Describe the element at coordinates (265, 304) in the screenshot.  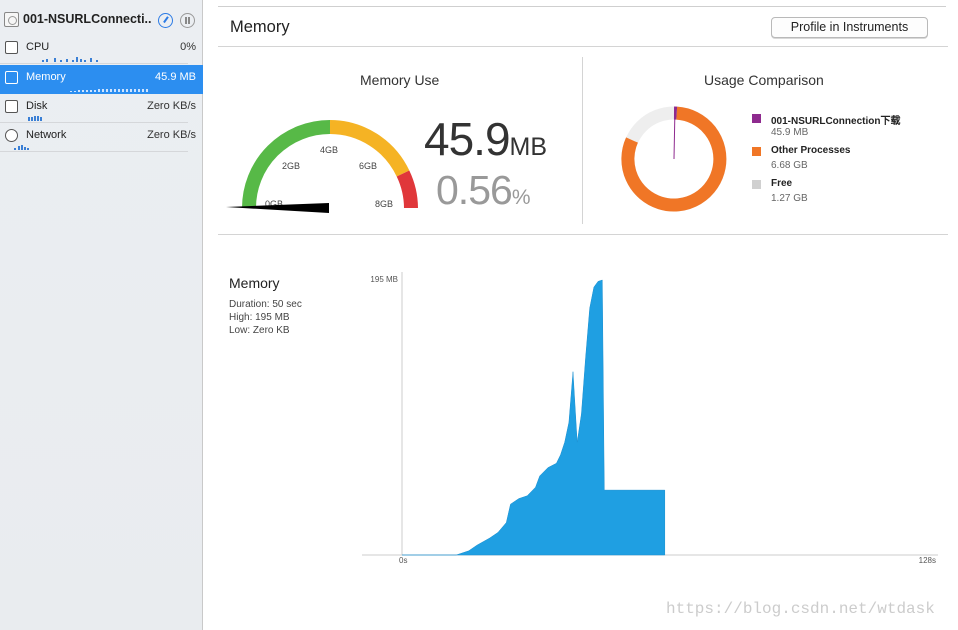
I see `memory-duration: Duration: 50 sec` at that location.